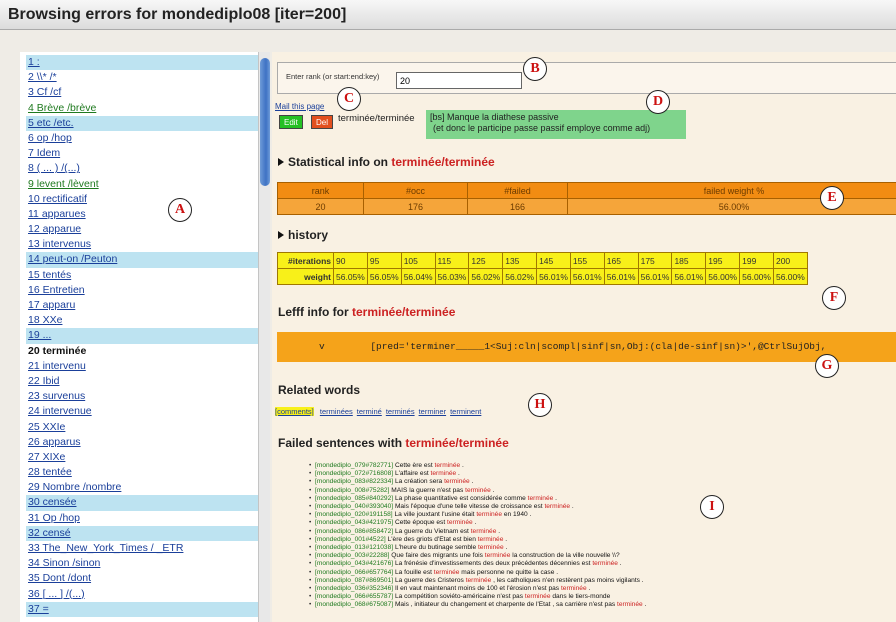  I want to click on failed-heading-word: terminée/terminée, so click(457, 443).